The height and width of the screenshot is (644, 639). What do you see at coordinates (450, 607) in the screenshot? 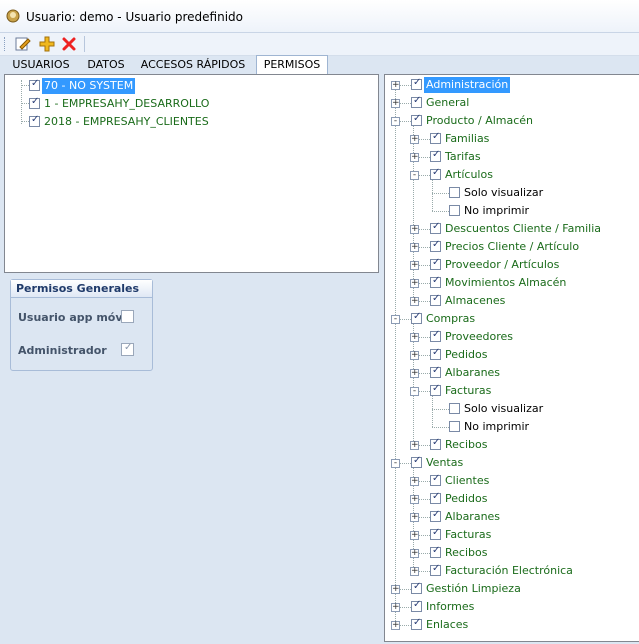
I see `tree-label: Informes` at bounding box center [450, 607].